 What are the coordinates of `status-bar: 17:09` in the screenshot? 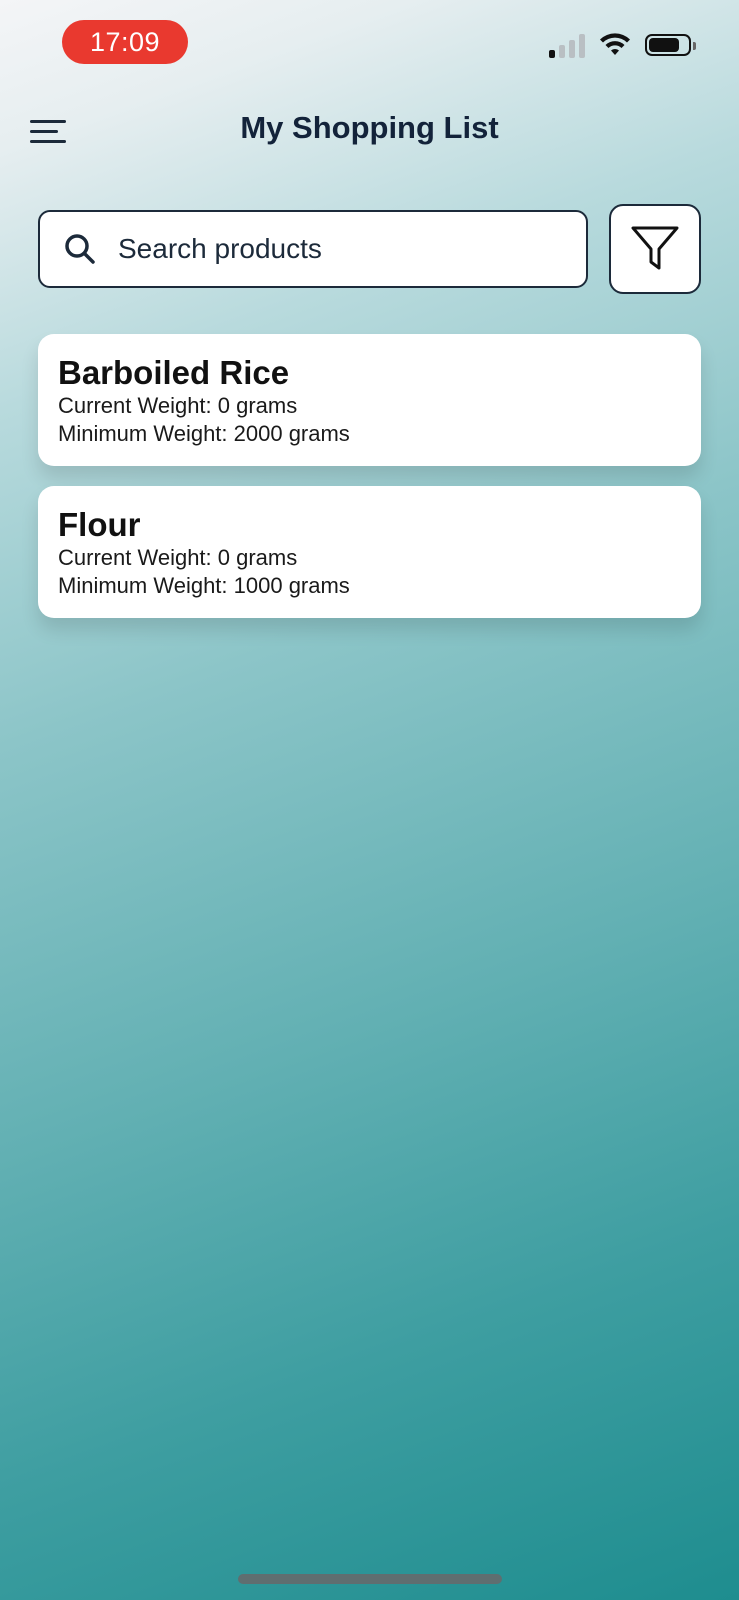 It's located at (369, 45).